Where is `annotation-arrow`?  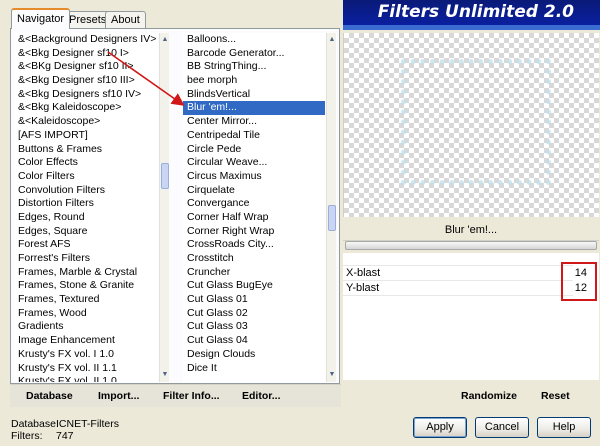
annotation-arrow is located at coordinates (146, 78).